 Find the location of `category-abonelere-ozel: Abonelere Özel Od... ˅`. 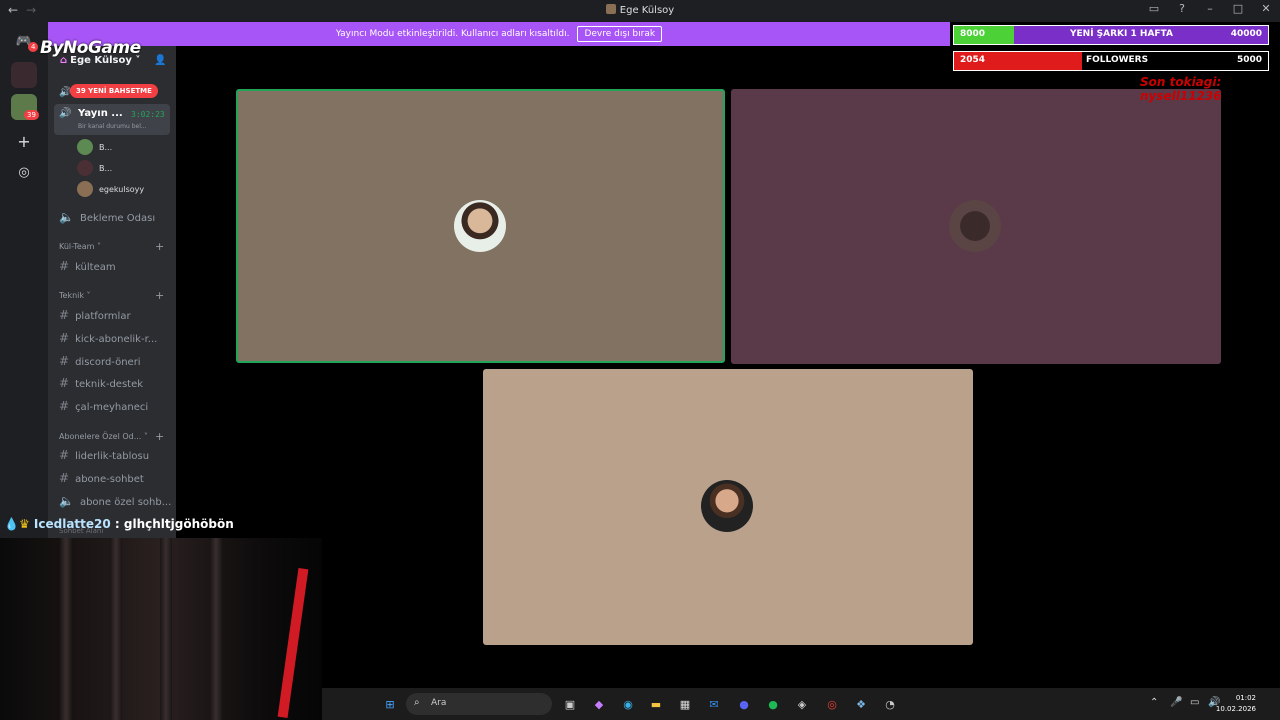

category-abonelere-ozel: Abonelere Özel Od... ˅ is located at coordinates (103, 436).